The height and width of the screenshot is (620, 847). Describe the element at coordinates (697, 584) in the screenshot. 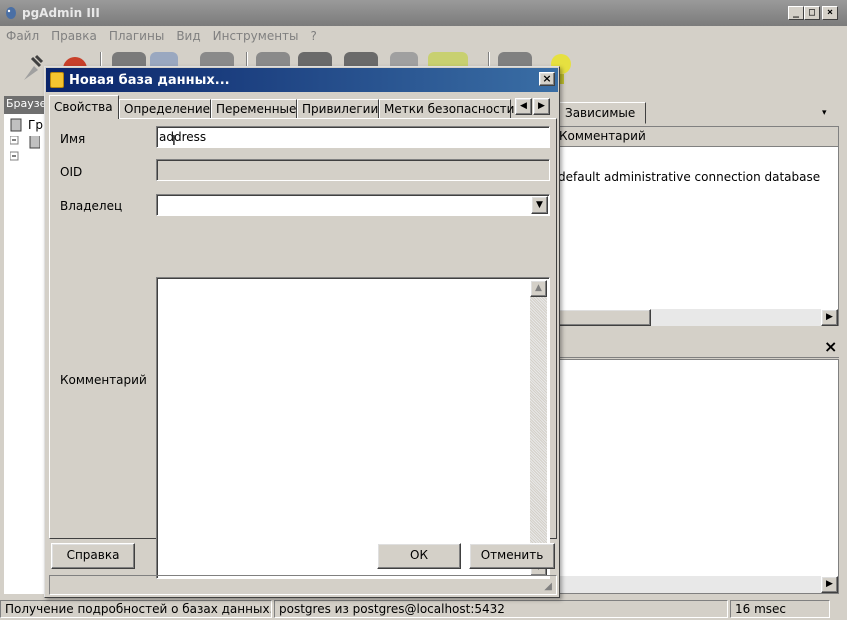

I see `horizontal-scrollbar` at that location.